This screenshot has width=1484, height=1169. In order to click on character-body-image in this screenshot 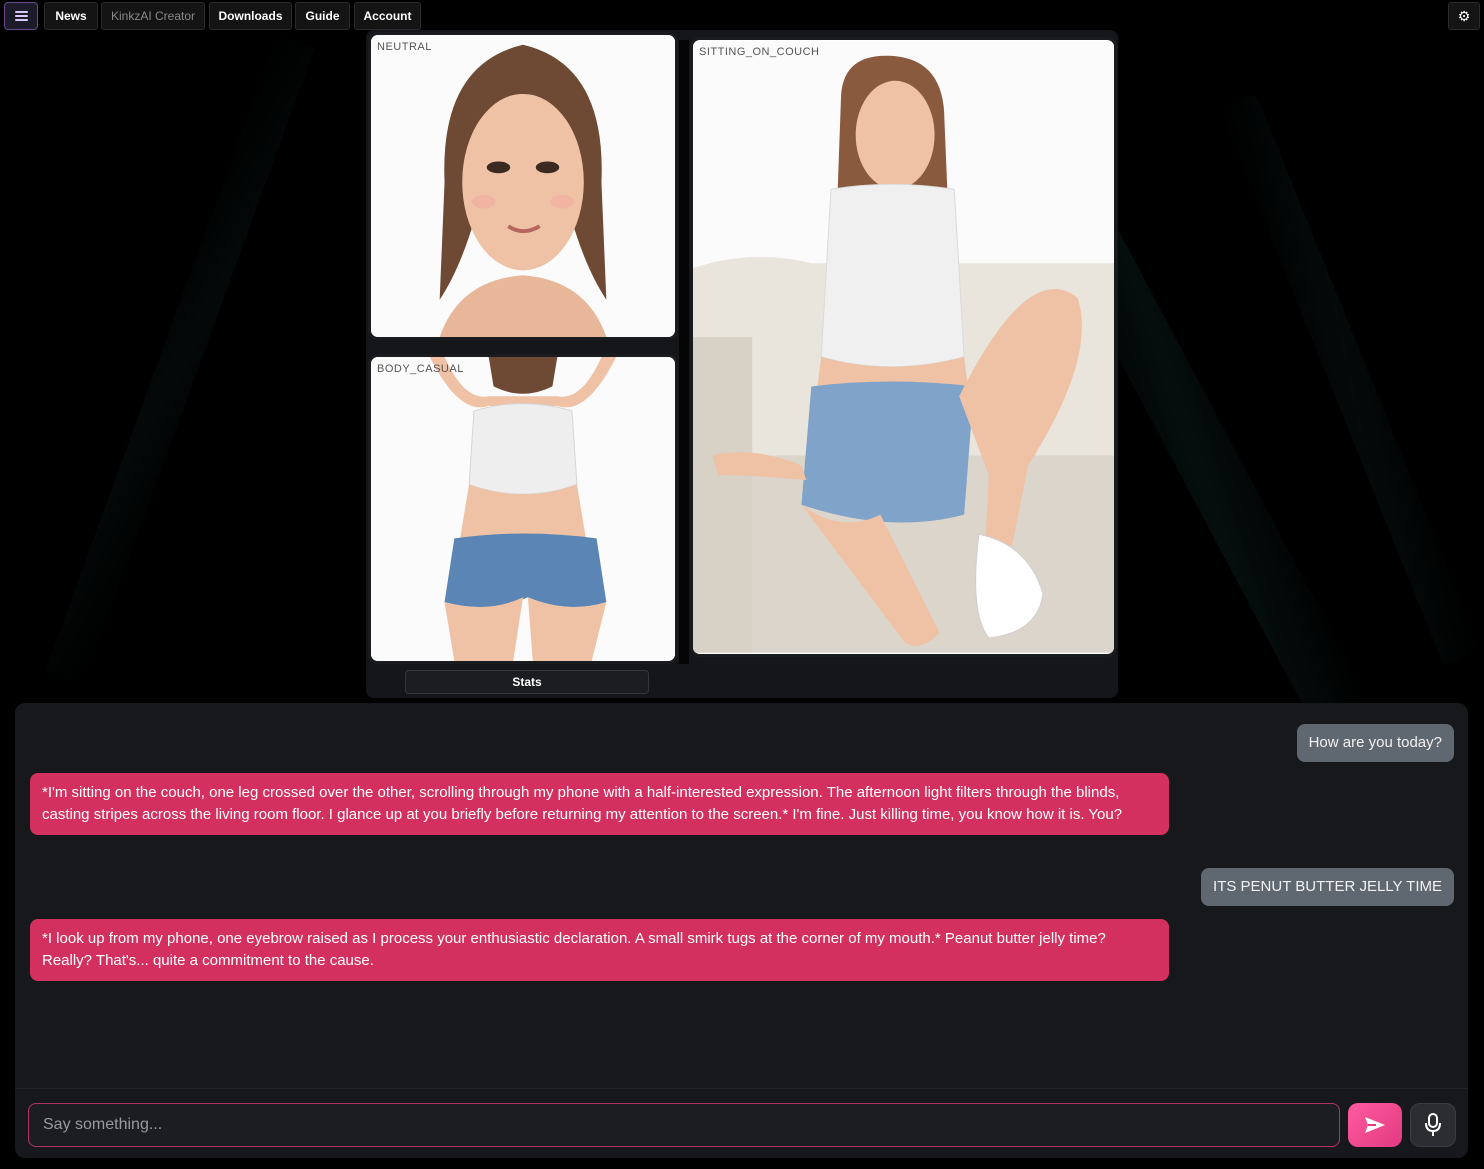, I will do `click(523, 509)`.